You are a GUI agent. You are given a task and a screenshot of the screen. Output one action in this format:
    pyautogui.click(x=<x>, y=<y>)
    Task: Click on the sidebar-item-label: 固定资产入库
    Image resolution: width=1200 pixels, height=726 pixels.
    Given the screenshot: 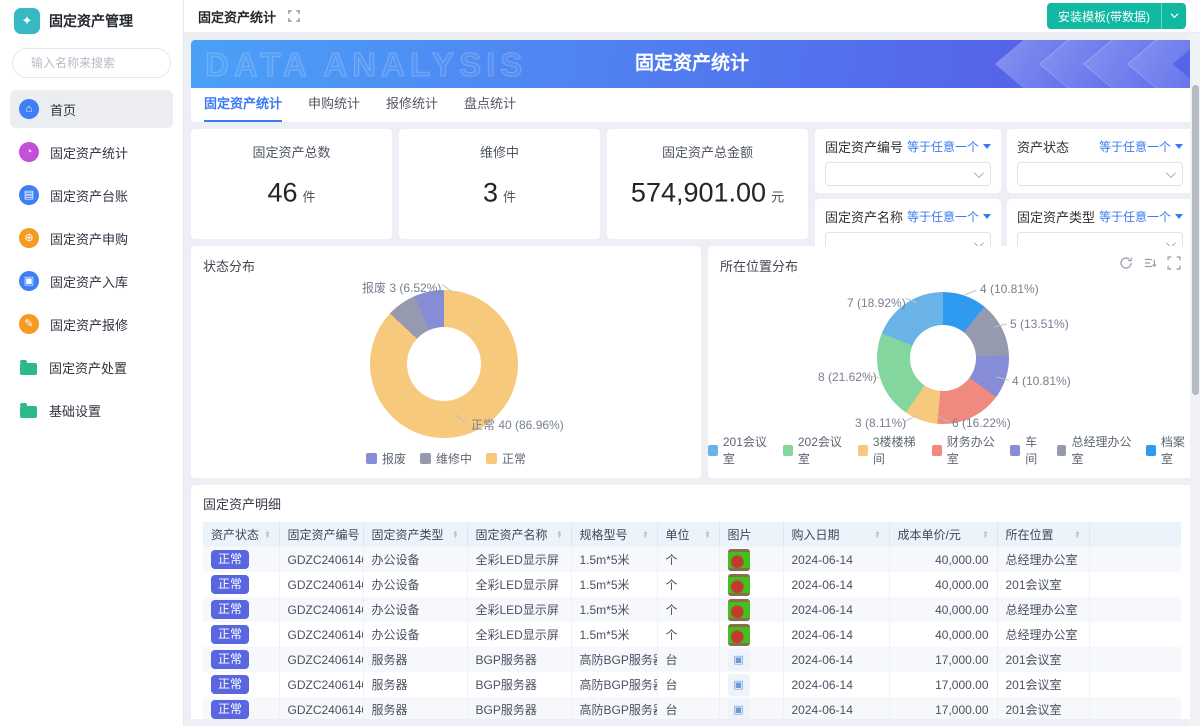 What is the action you would take?
    pyautogui.click(x=89, y=282)
    